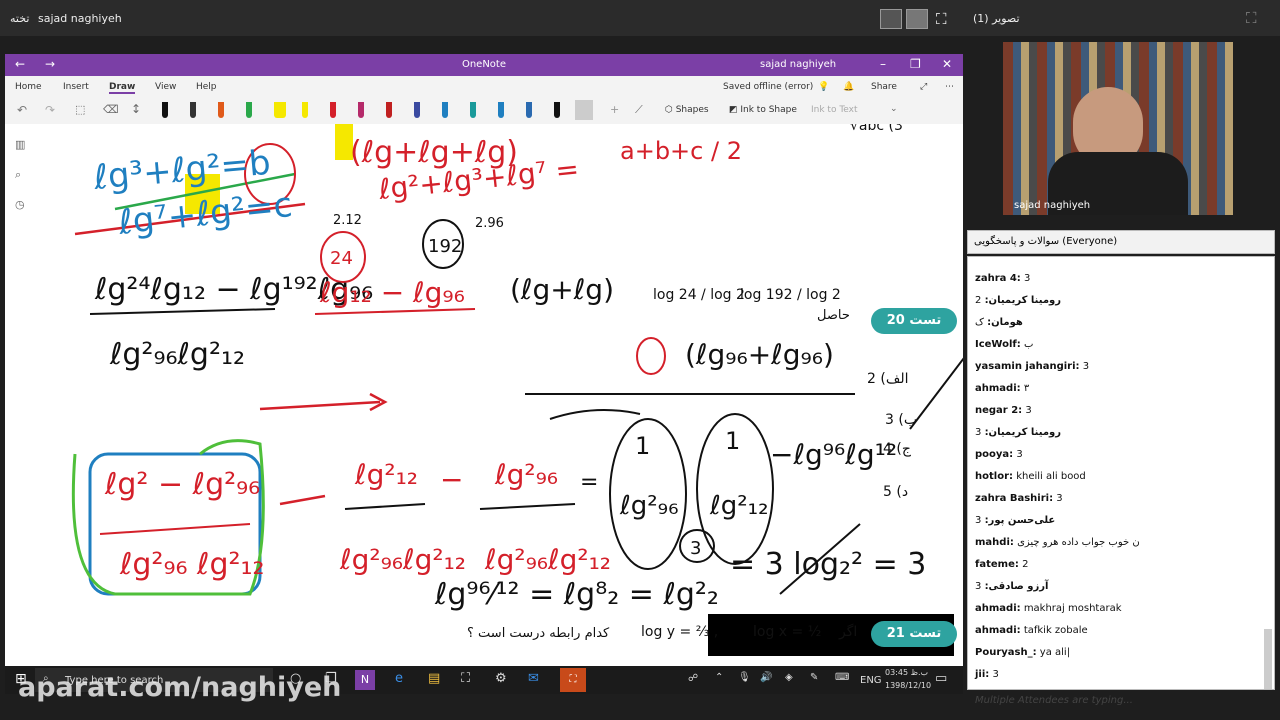  I want to click on chat-sender: negar 2:, so click(999, 410).